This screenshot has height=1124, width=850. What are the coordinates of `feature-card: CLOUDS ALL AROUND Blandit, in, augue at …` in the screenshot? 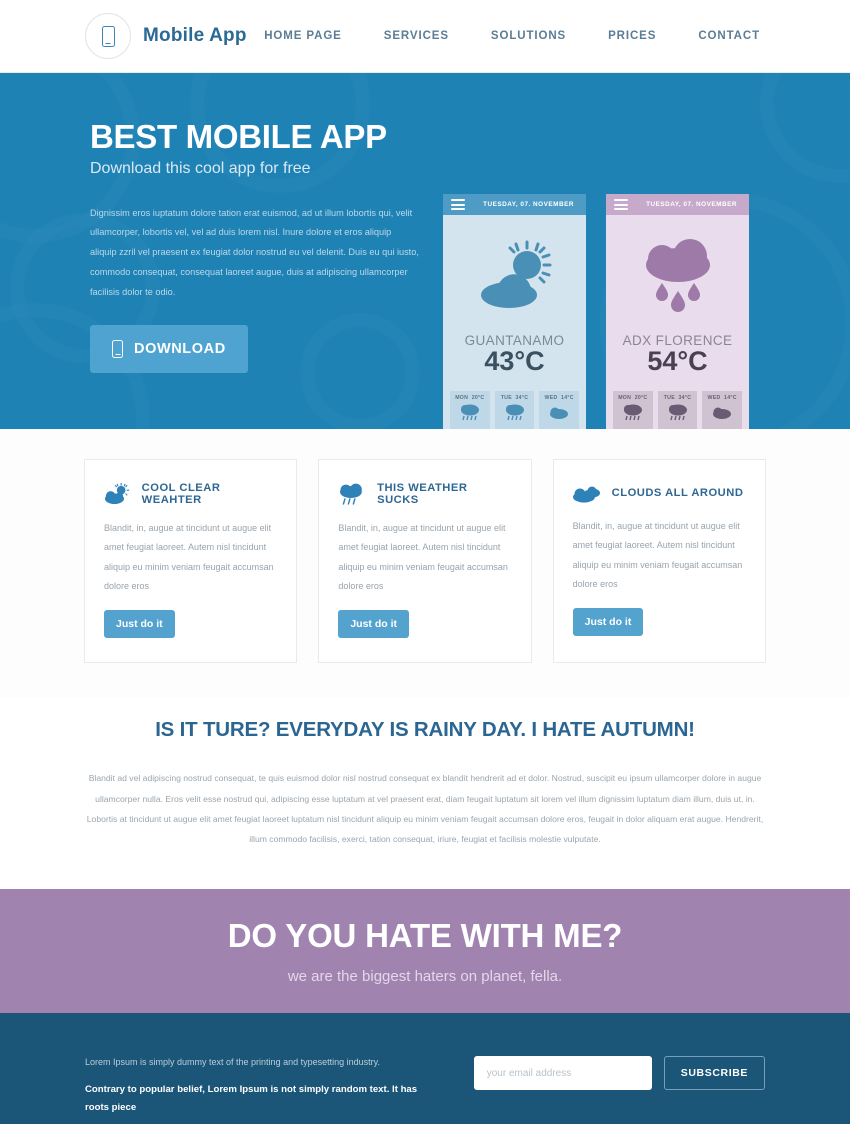 It's located at (659, 561).